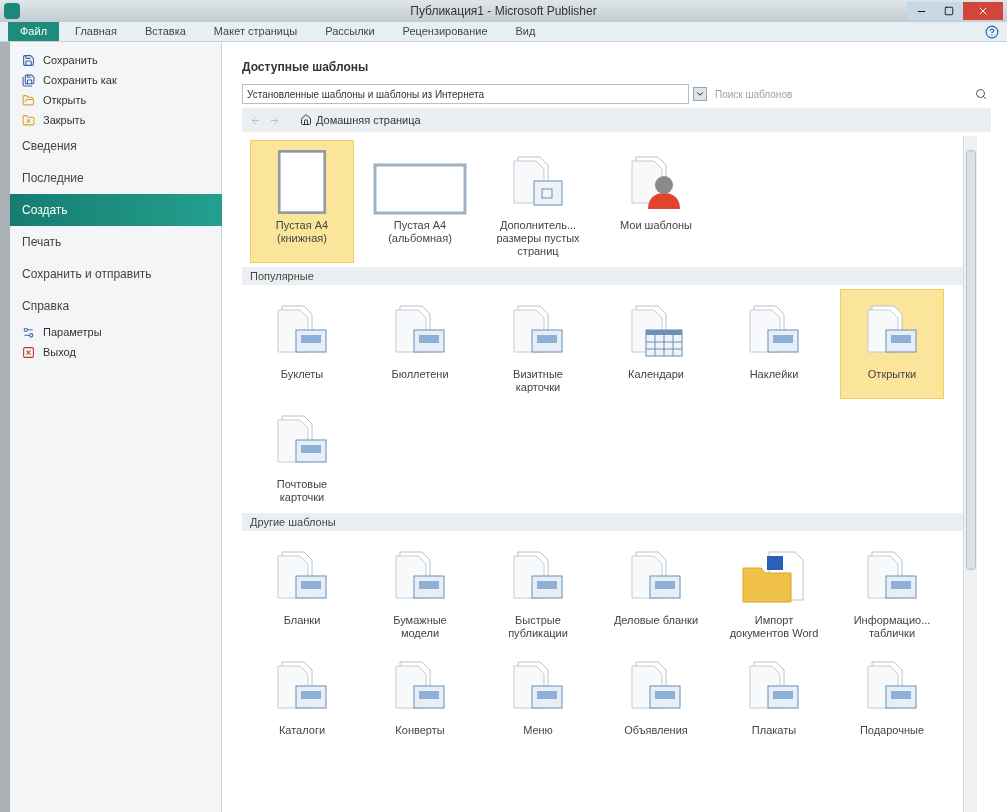 The height and width of the screenshot is (812, 1007). Describe the element at coordinates (350, 31) in the screenshot. I see `ribbon-tab: Рассылки` at that location.